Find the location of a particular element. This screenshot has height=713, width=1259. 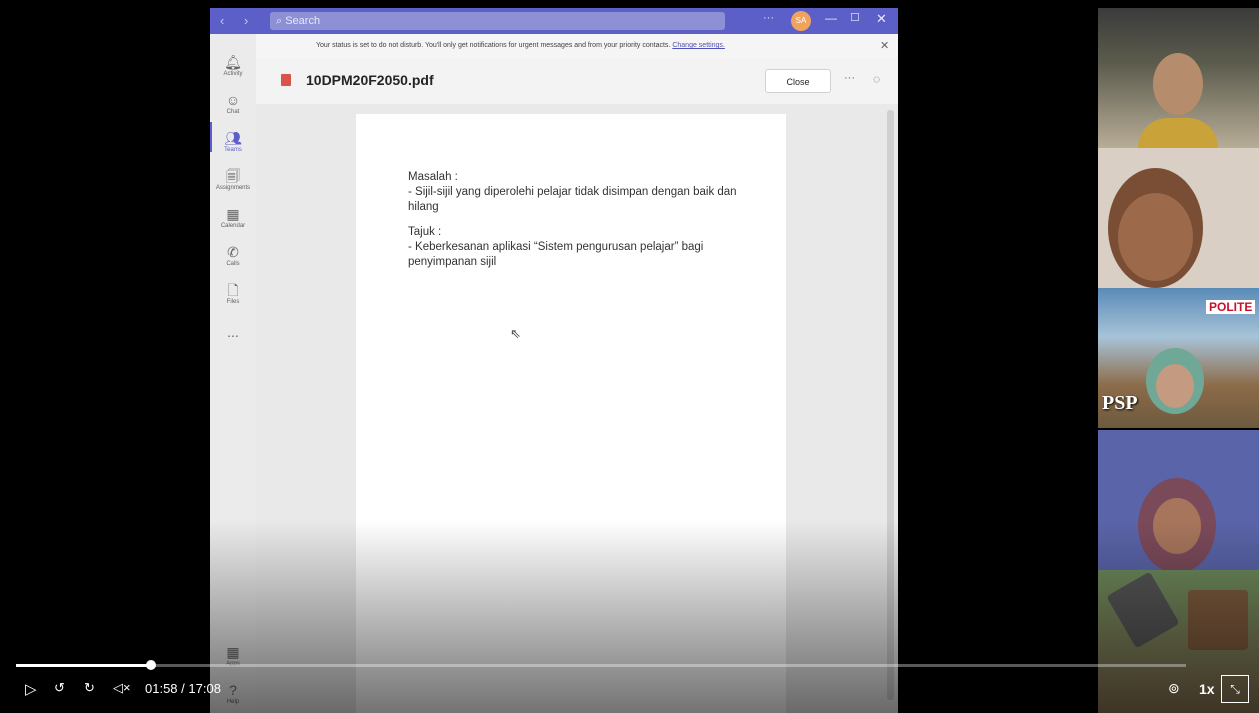

avatar-image is located at coordinates (1218, 620).